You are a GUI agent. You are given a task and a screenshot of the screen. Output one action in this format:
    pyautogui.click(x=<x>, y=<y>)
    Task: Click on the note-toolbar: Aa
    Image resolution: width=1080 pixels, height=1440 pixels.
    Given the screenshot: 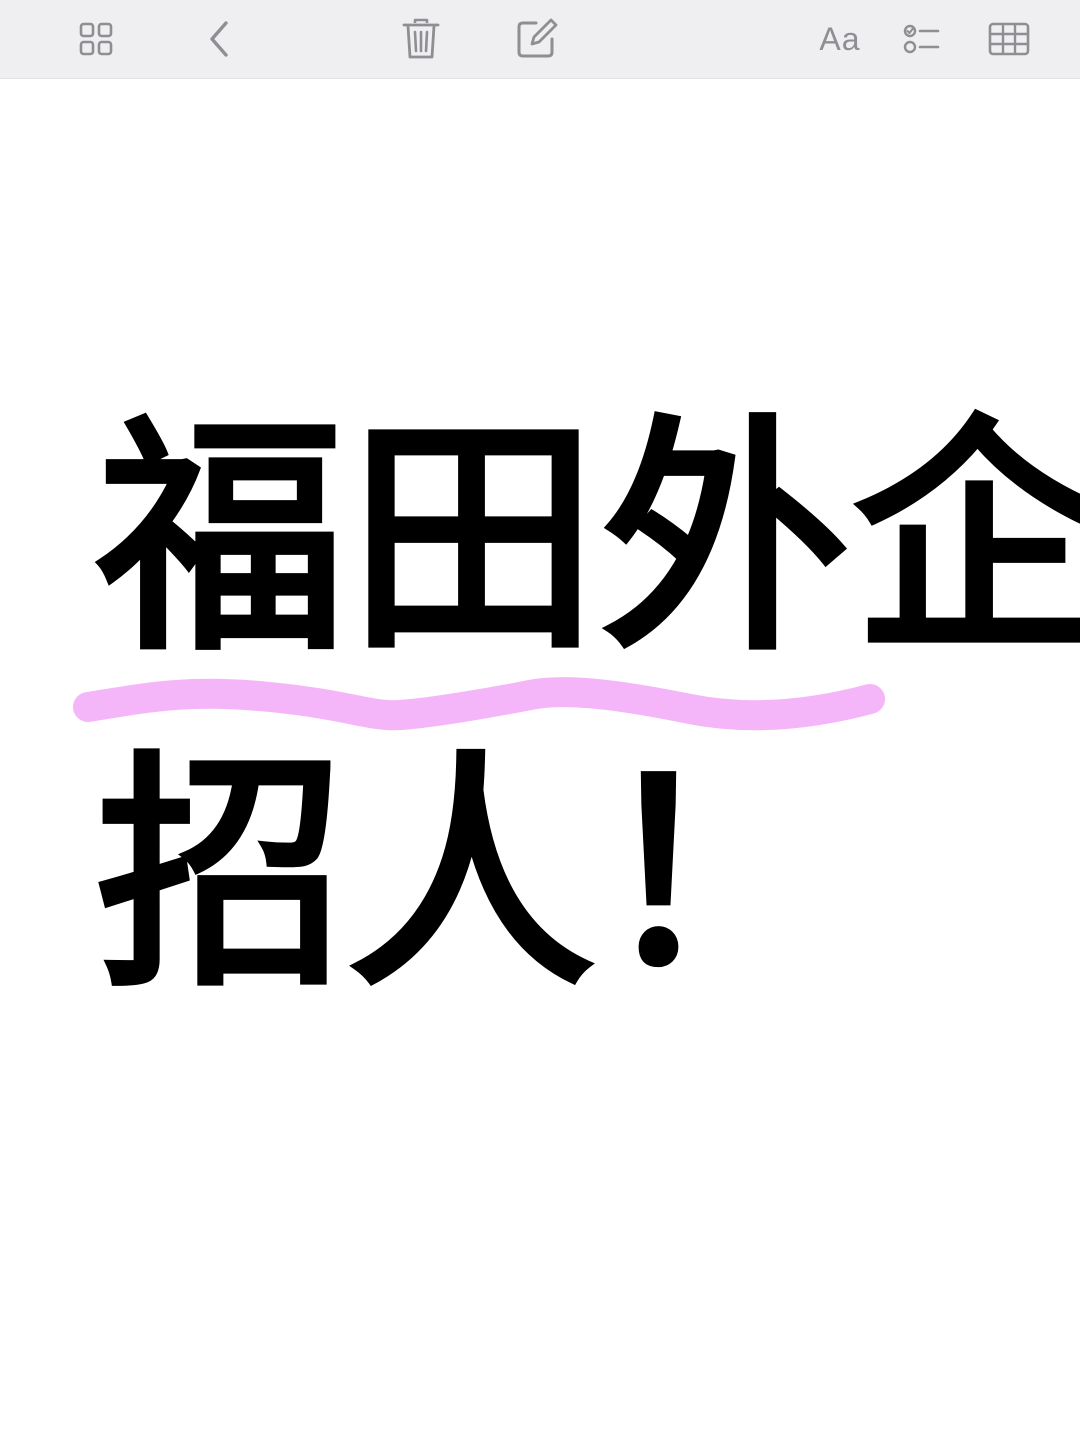 What is the action you would take?
    pyautogui.click(x=540, y=39)
    